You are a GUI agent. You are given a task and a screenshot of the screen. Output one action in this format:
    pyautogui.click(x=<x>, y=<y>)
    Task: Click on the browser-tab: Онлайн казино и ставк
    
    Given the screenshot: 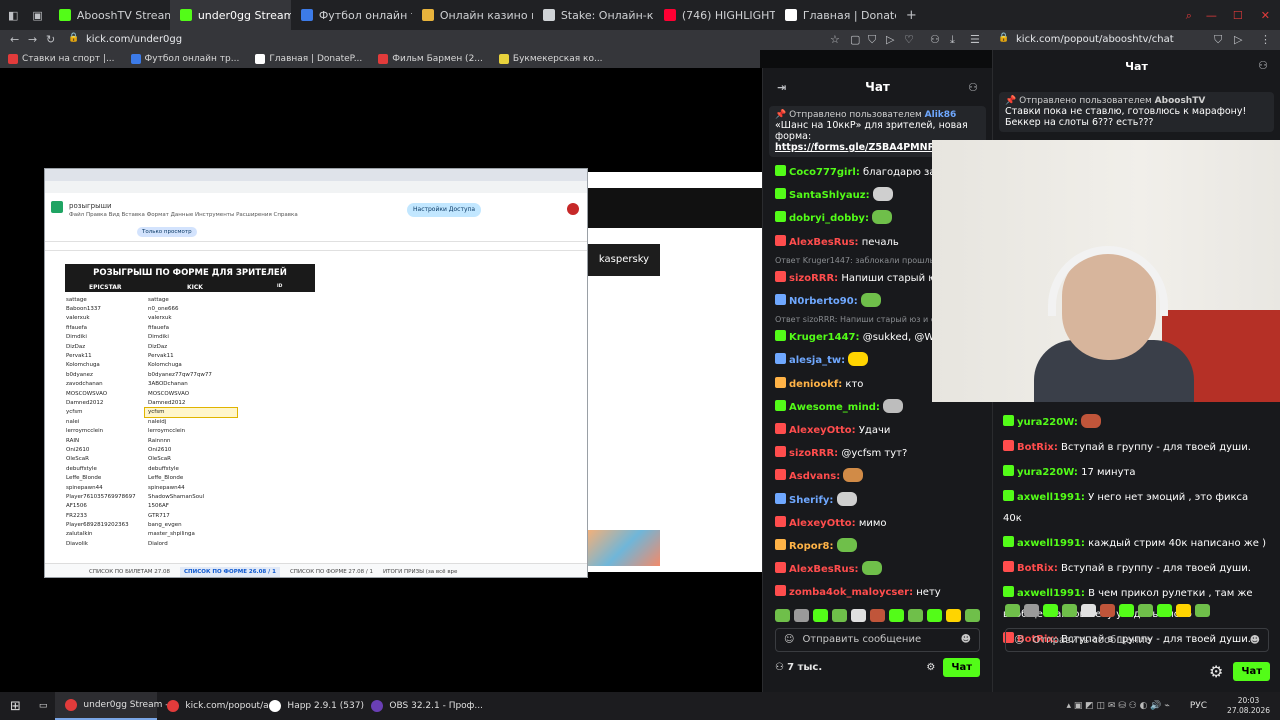 What is the action you would take?
    pyautogui.click(x=472, y=15)
    